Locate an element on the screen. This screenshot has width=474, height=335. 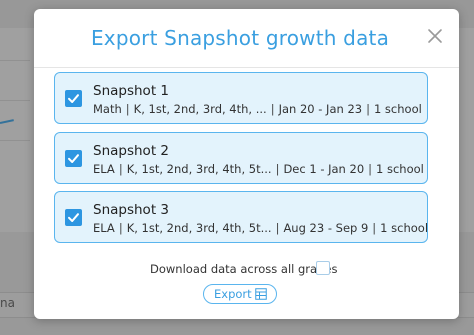
snapshot-3-schools: 1 school is located at coordinates (404, 228).